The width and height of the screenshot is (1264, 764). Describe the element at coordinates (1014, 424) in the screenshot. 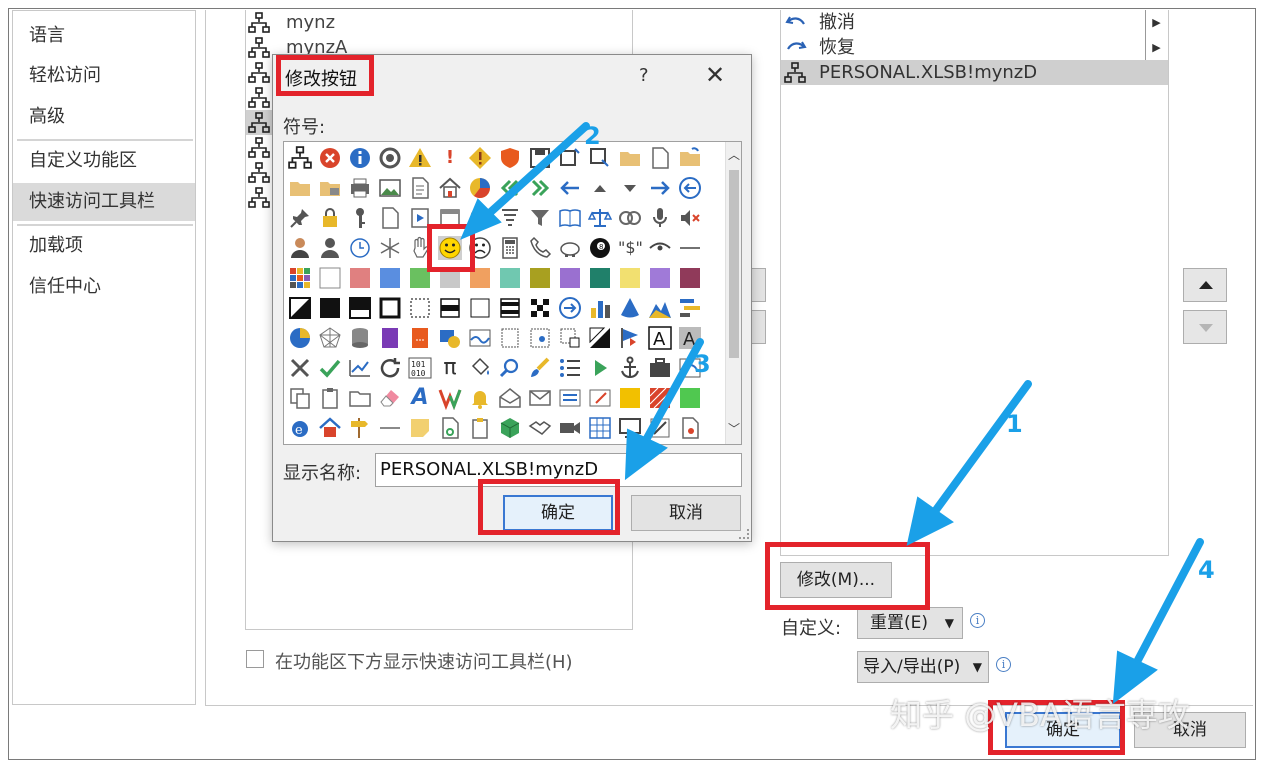

I see `annotation-number-1: 1` at that location.